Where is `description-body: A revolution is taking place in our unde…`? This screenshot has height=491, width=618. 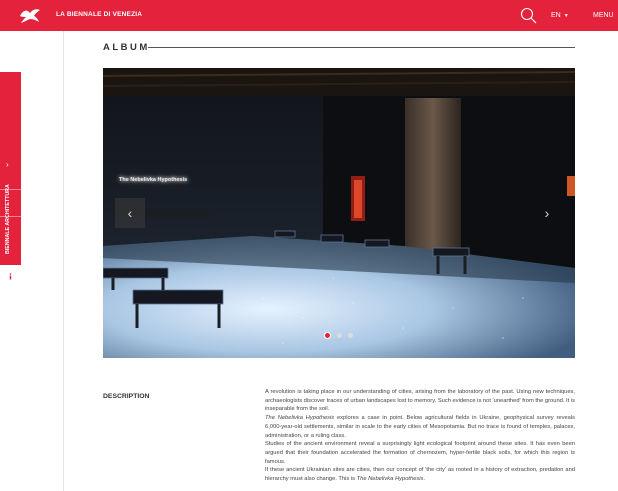
description-body: A revolution is taking place in our unde… is located at coordinates (420, 436).